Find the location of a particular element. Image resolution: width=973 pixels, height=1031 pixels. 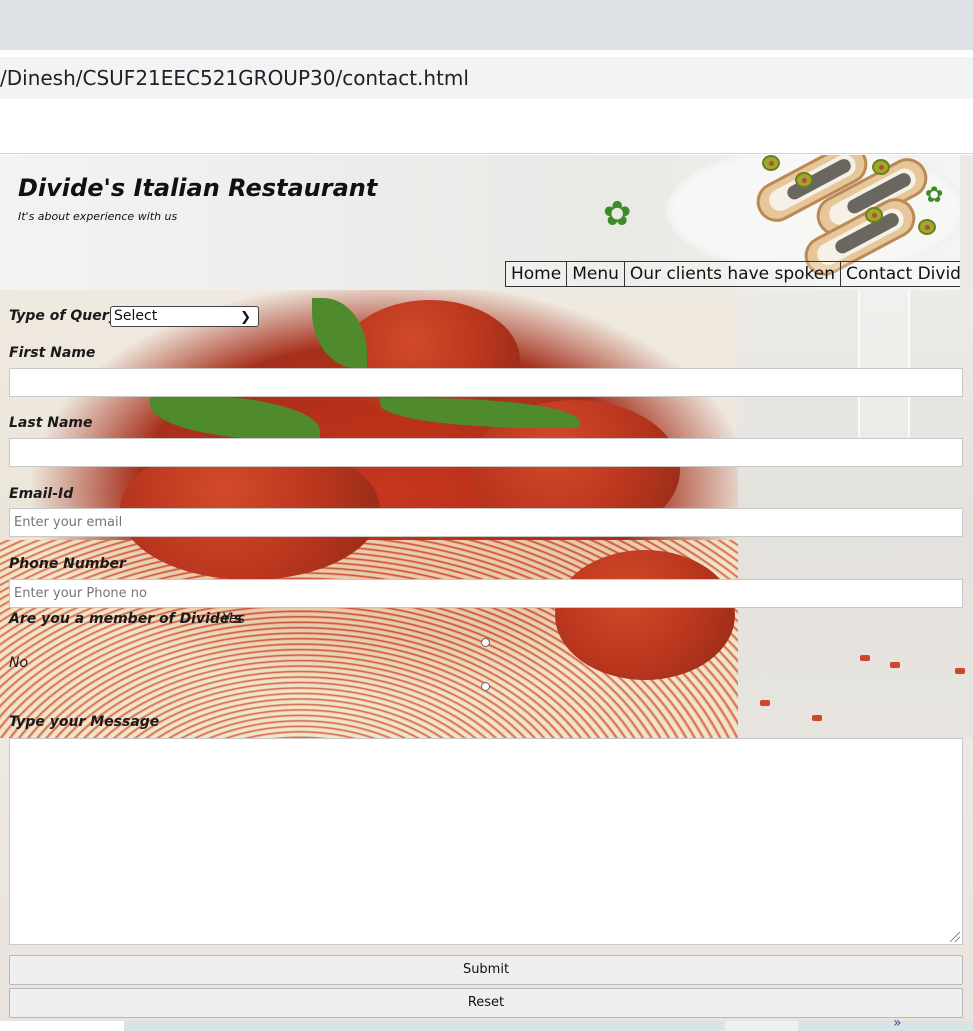

email-label: Email-Id is located at coordinates (41, 494).